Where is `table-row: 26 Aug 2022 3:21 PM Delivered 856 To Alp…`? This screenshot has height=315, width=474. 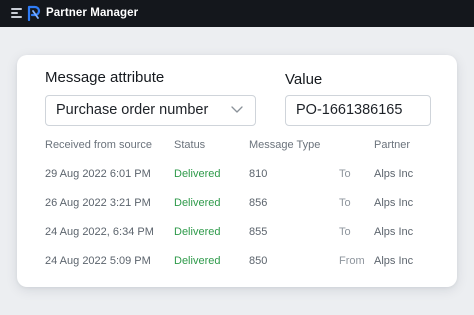
table-row: 26 Aug 2022 3:21 PM Delivered 856 To Alp… is located at coordinates (237, 211).